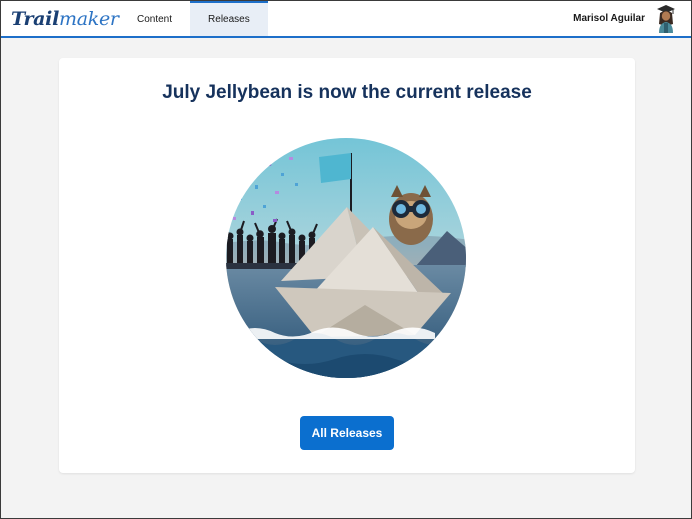  I want to click on trailmaker-logo: Trail maker, so click(60, 18).